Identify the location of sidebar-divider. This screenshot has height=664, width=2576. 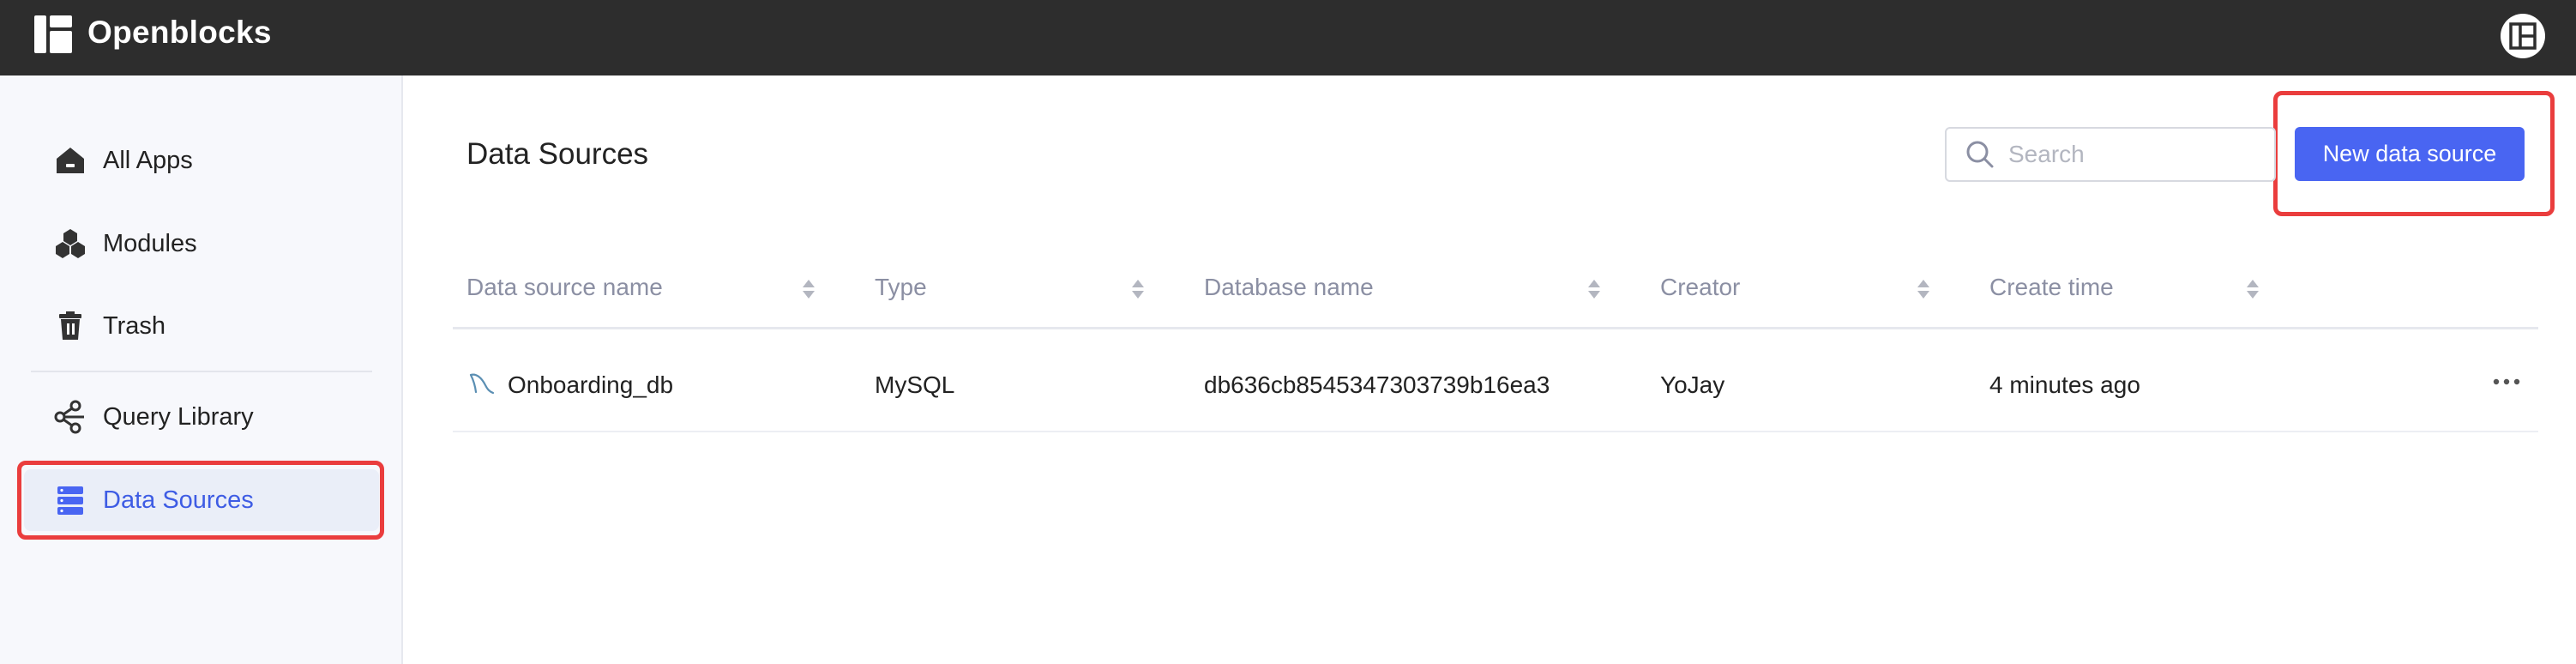
(201, 371).